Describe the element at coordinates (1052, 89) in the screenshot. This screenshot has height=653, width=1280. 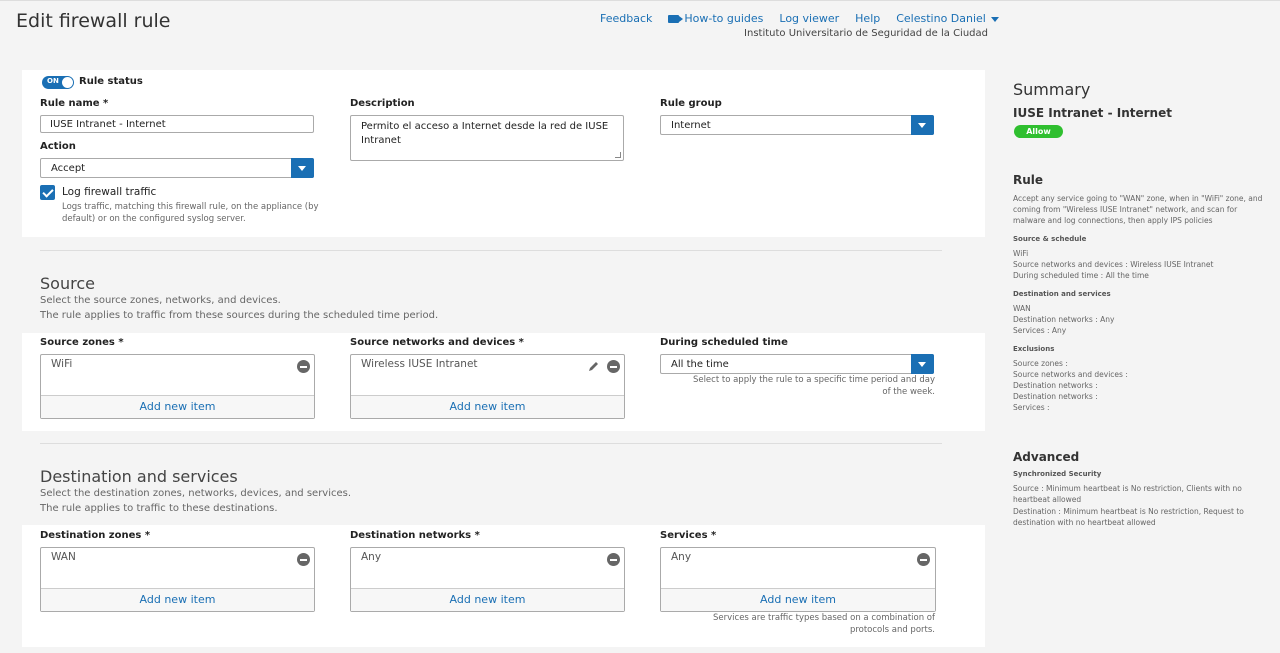
I see `summary-title: Summary` at that location.